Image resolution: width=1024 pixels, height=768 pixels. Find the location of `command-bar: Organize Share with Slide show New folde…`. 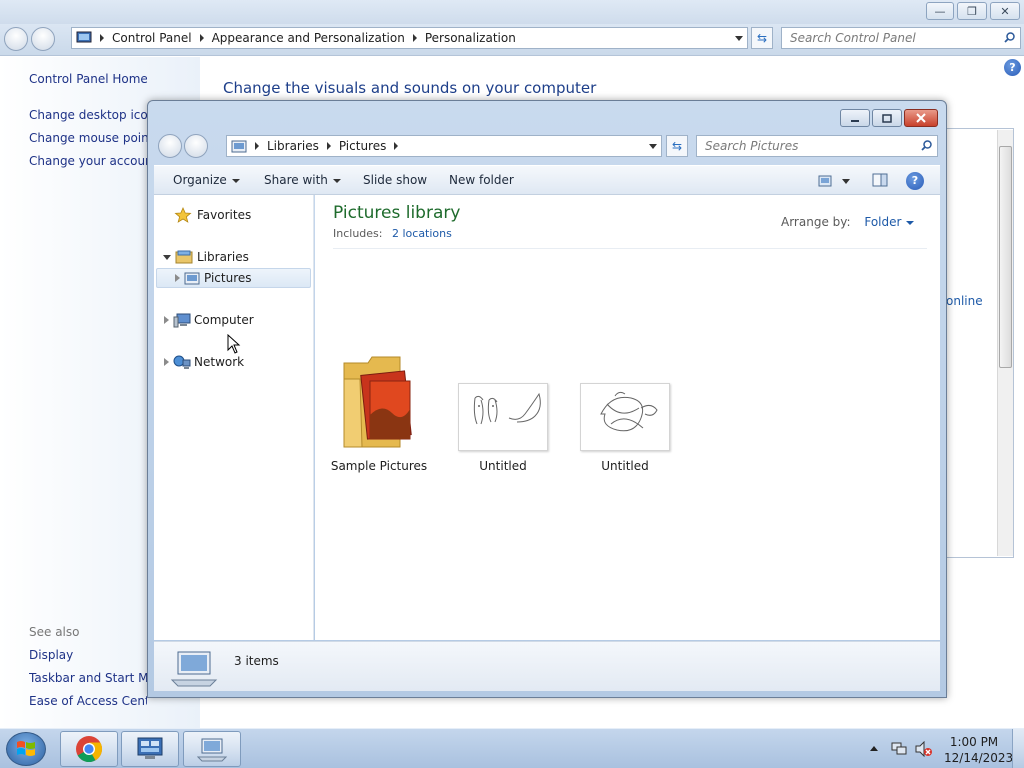

command-bar: Organize Share with Slide show New folde… is located at coordinates (547, 180).